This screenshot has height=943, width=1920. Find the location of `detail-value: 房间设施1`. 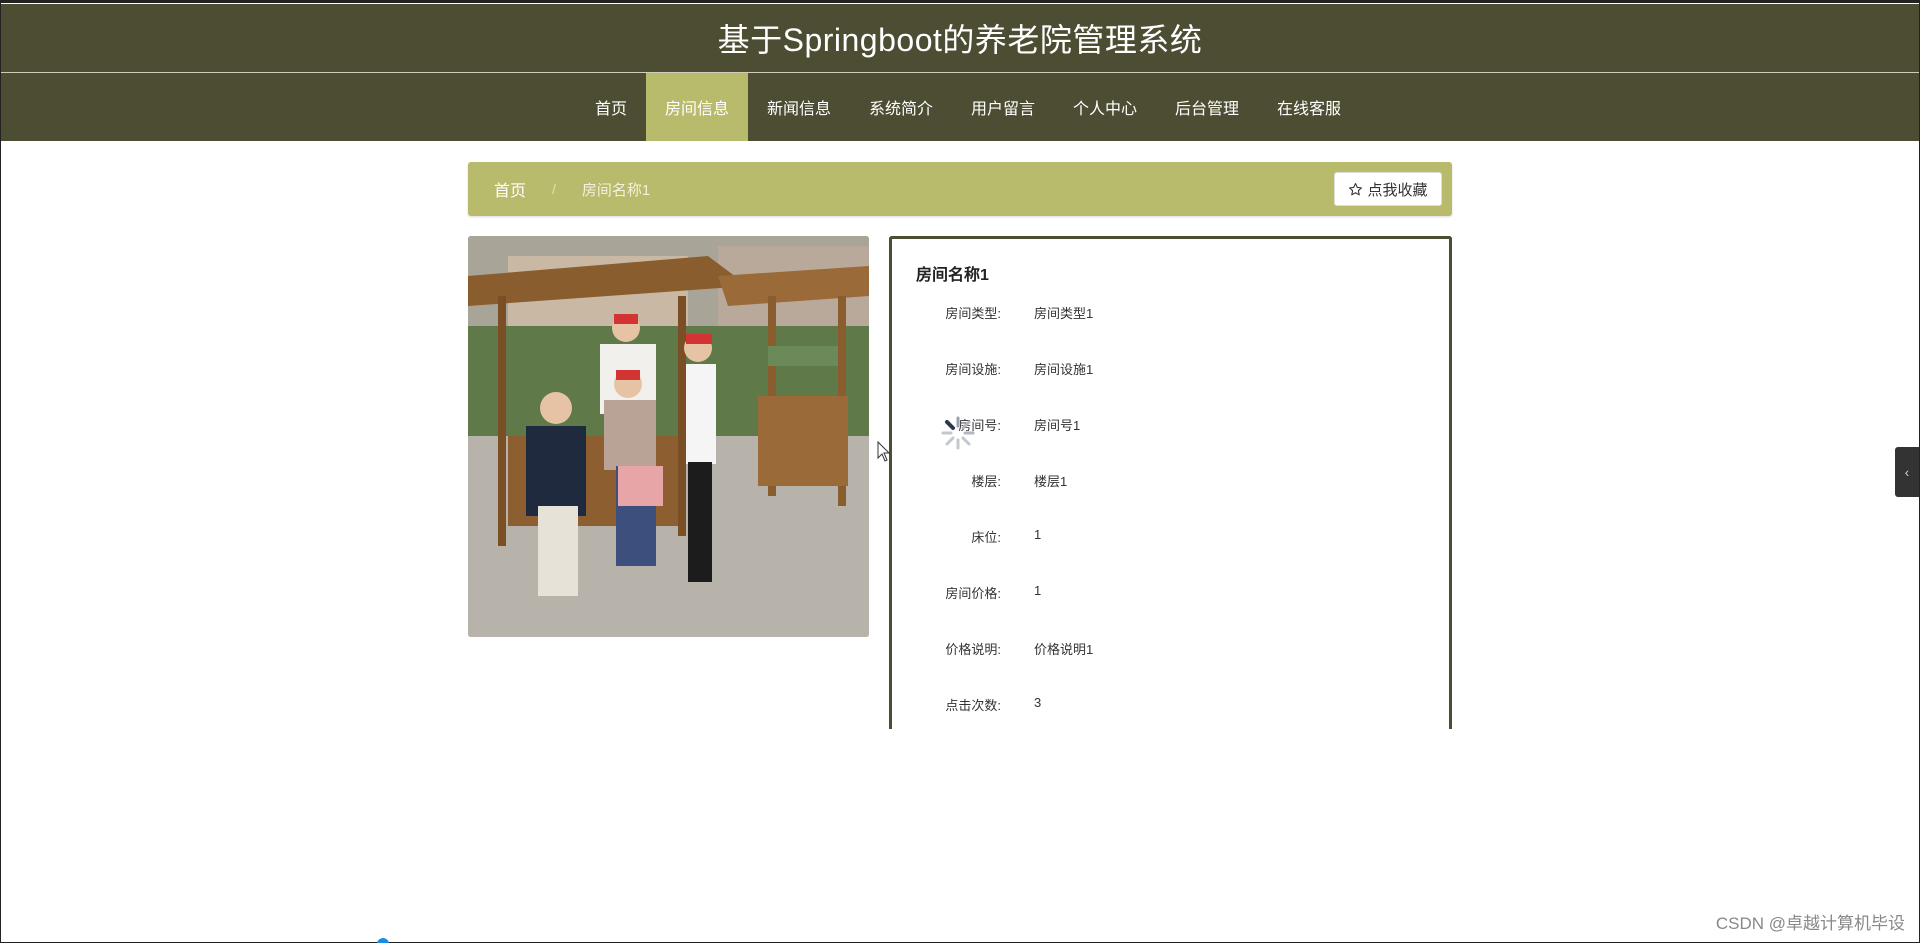

detail-value: 房间设施1 is located at coordinates (1064, 369).